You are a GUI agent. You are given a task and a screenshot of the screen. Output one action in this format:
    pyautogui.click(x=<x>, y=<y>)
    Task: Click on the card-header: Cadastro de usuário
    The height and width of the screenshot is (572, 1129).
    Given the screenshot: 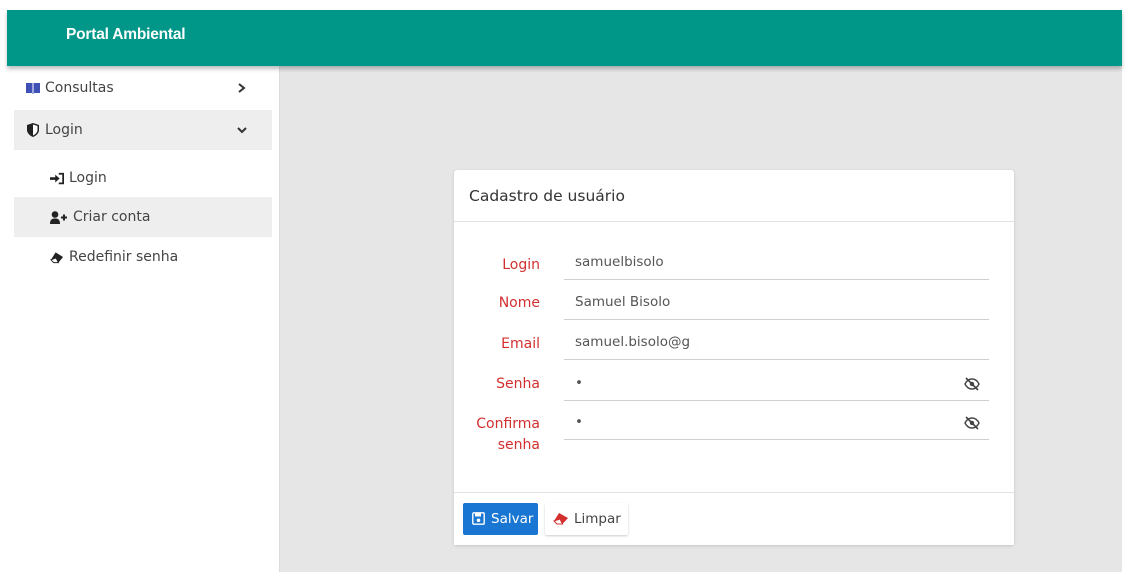 What is the action you would take?
    pyautogui.click(x=734, y=196)
    